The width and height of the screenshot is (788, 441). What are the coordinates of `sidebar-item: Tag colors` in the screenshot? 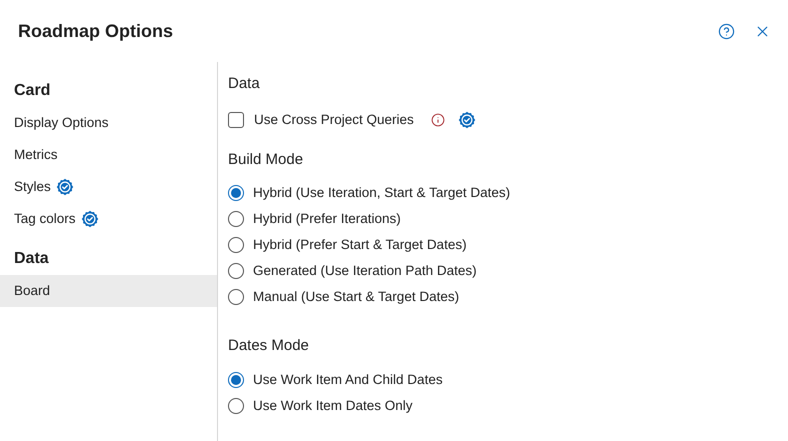 It's located at (108, 219).